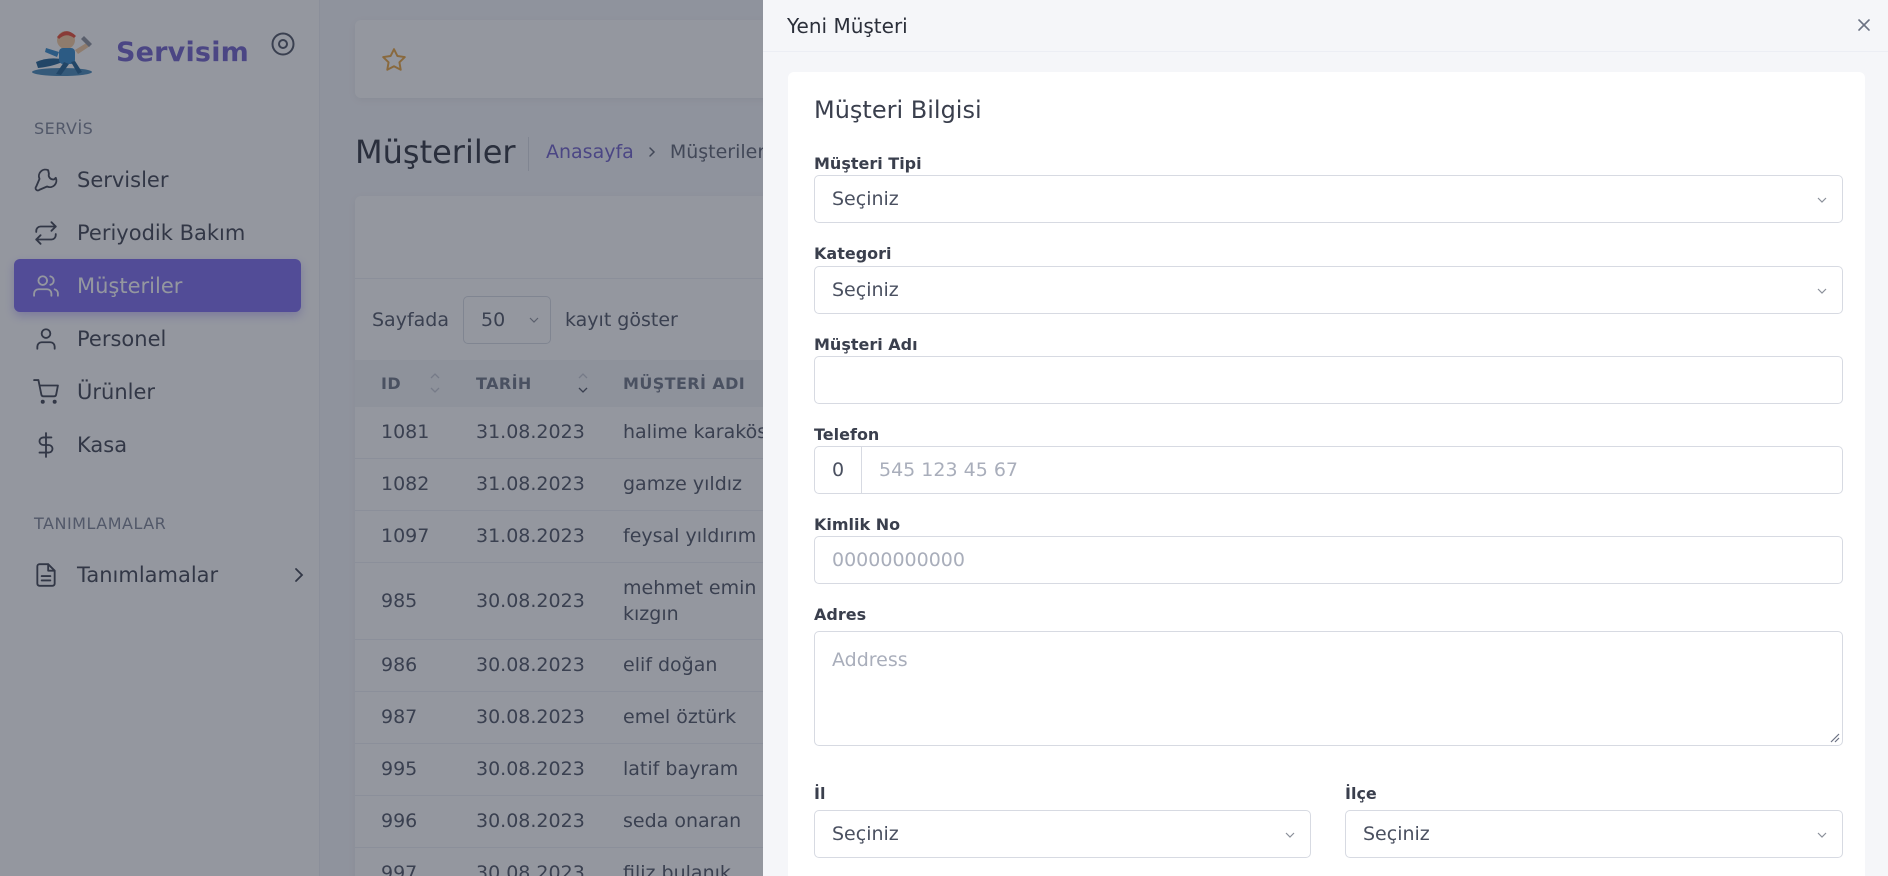 This screenshot has height=876, width=1888. I want to click on identity-number-placeholder: 00000000000, so click(898, 560).